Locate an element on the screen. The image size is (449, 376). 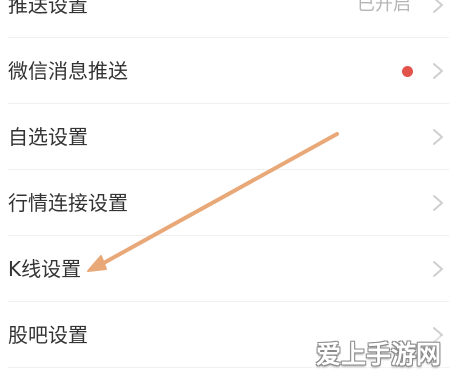
settings-row-label: 自选设置 is located at coordinates (48, 137).